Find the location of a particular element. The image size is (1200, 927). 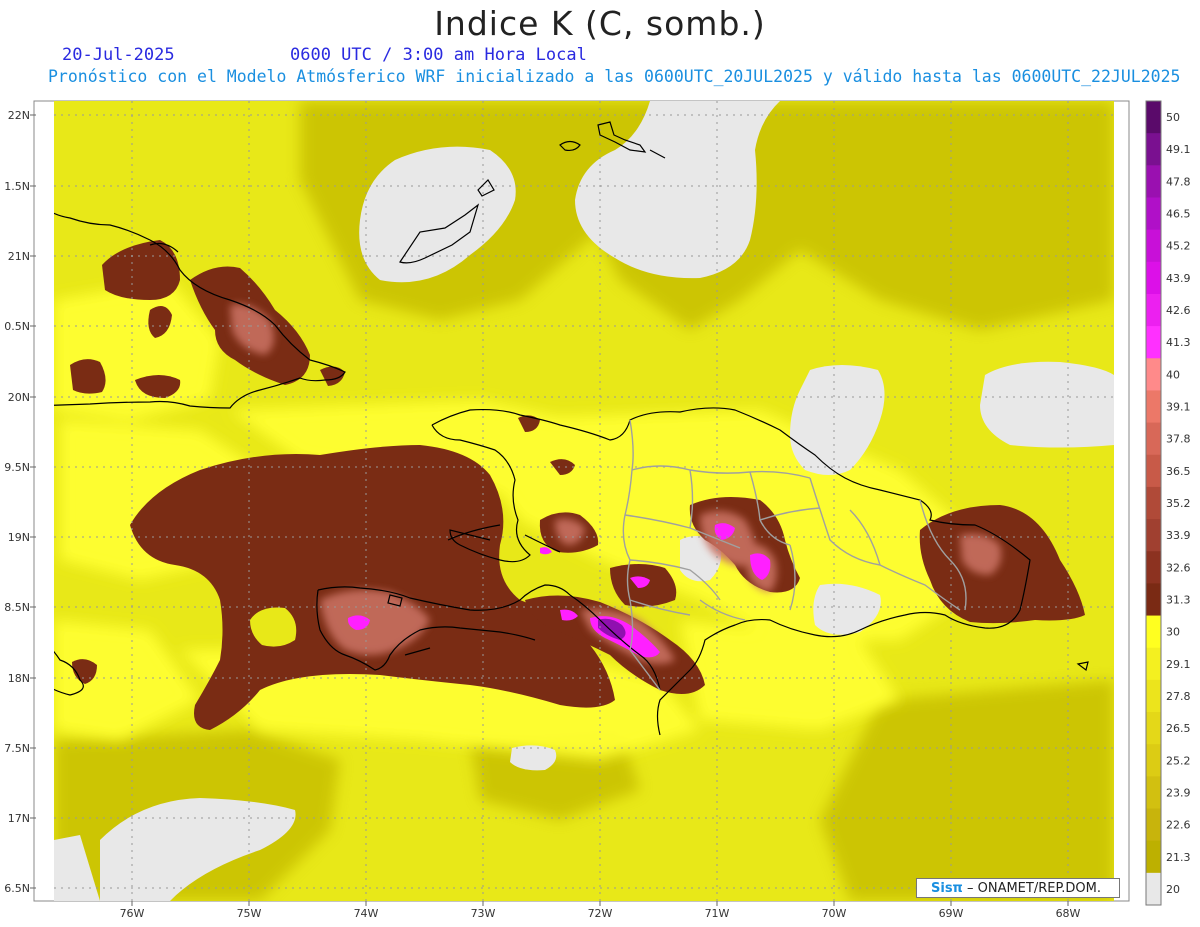

lat-label: 7.5N is located at coordinates (17, 748).